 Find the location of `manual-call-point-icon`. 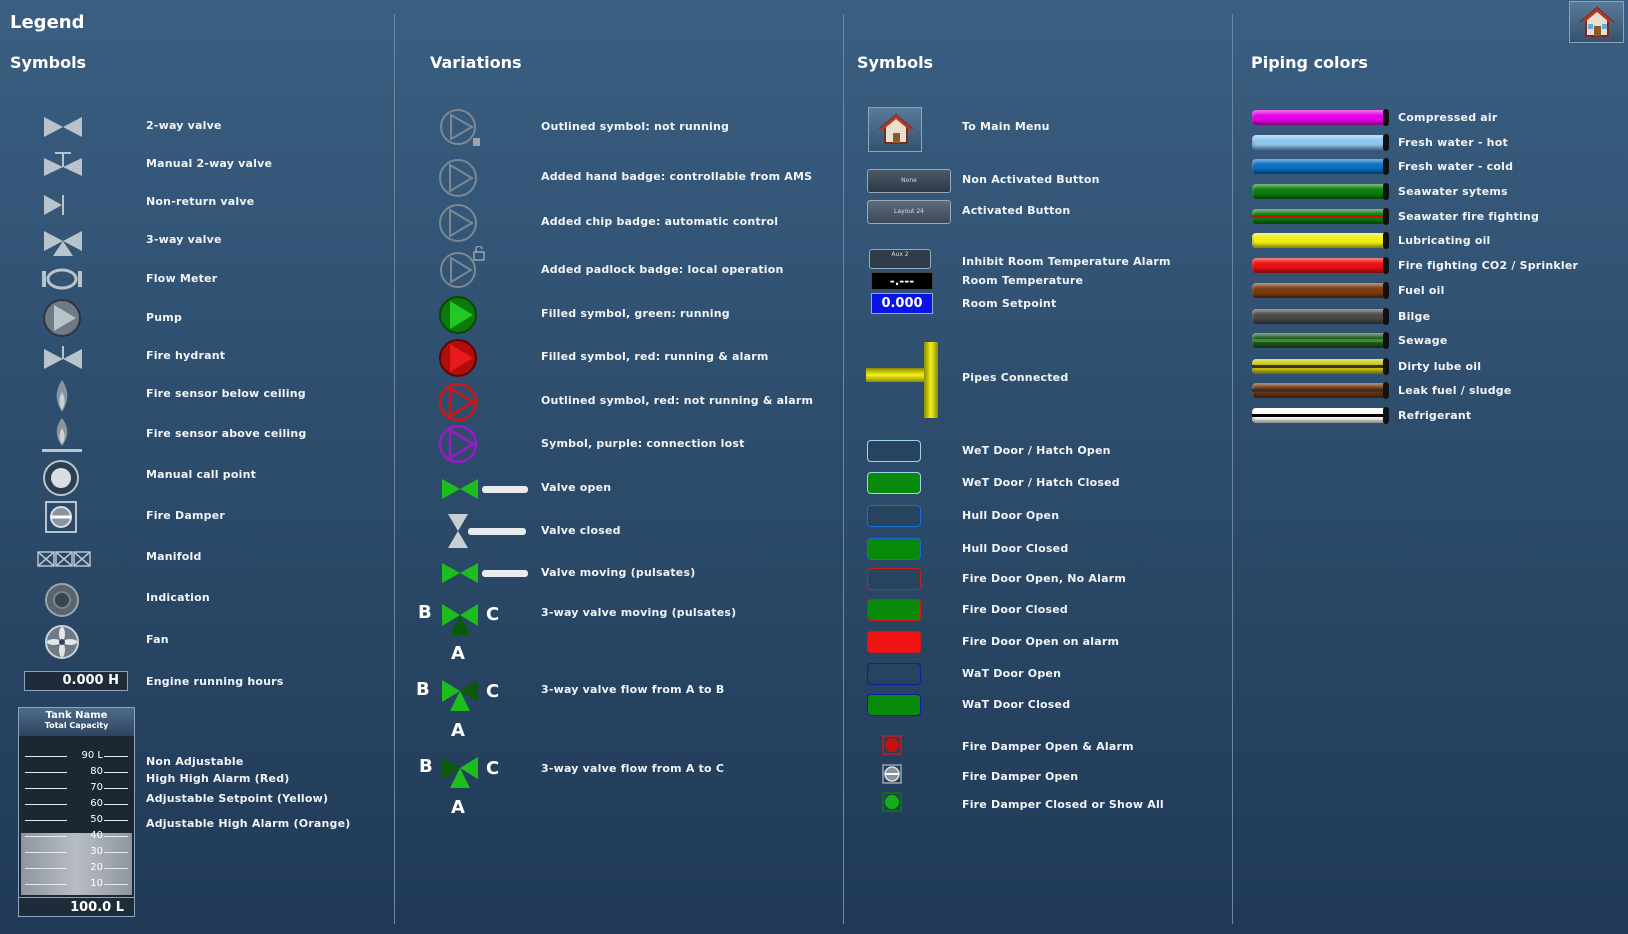

manual-call-point-icon is located at coordinates (61, 478).